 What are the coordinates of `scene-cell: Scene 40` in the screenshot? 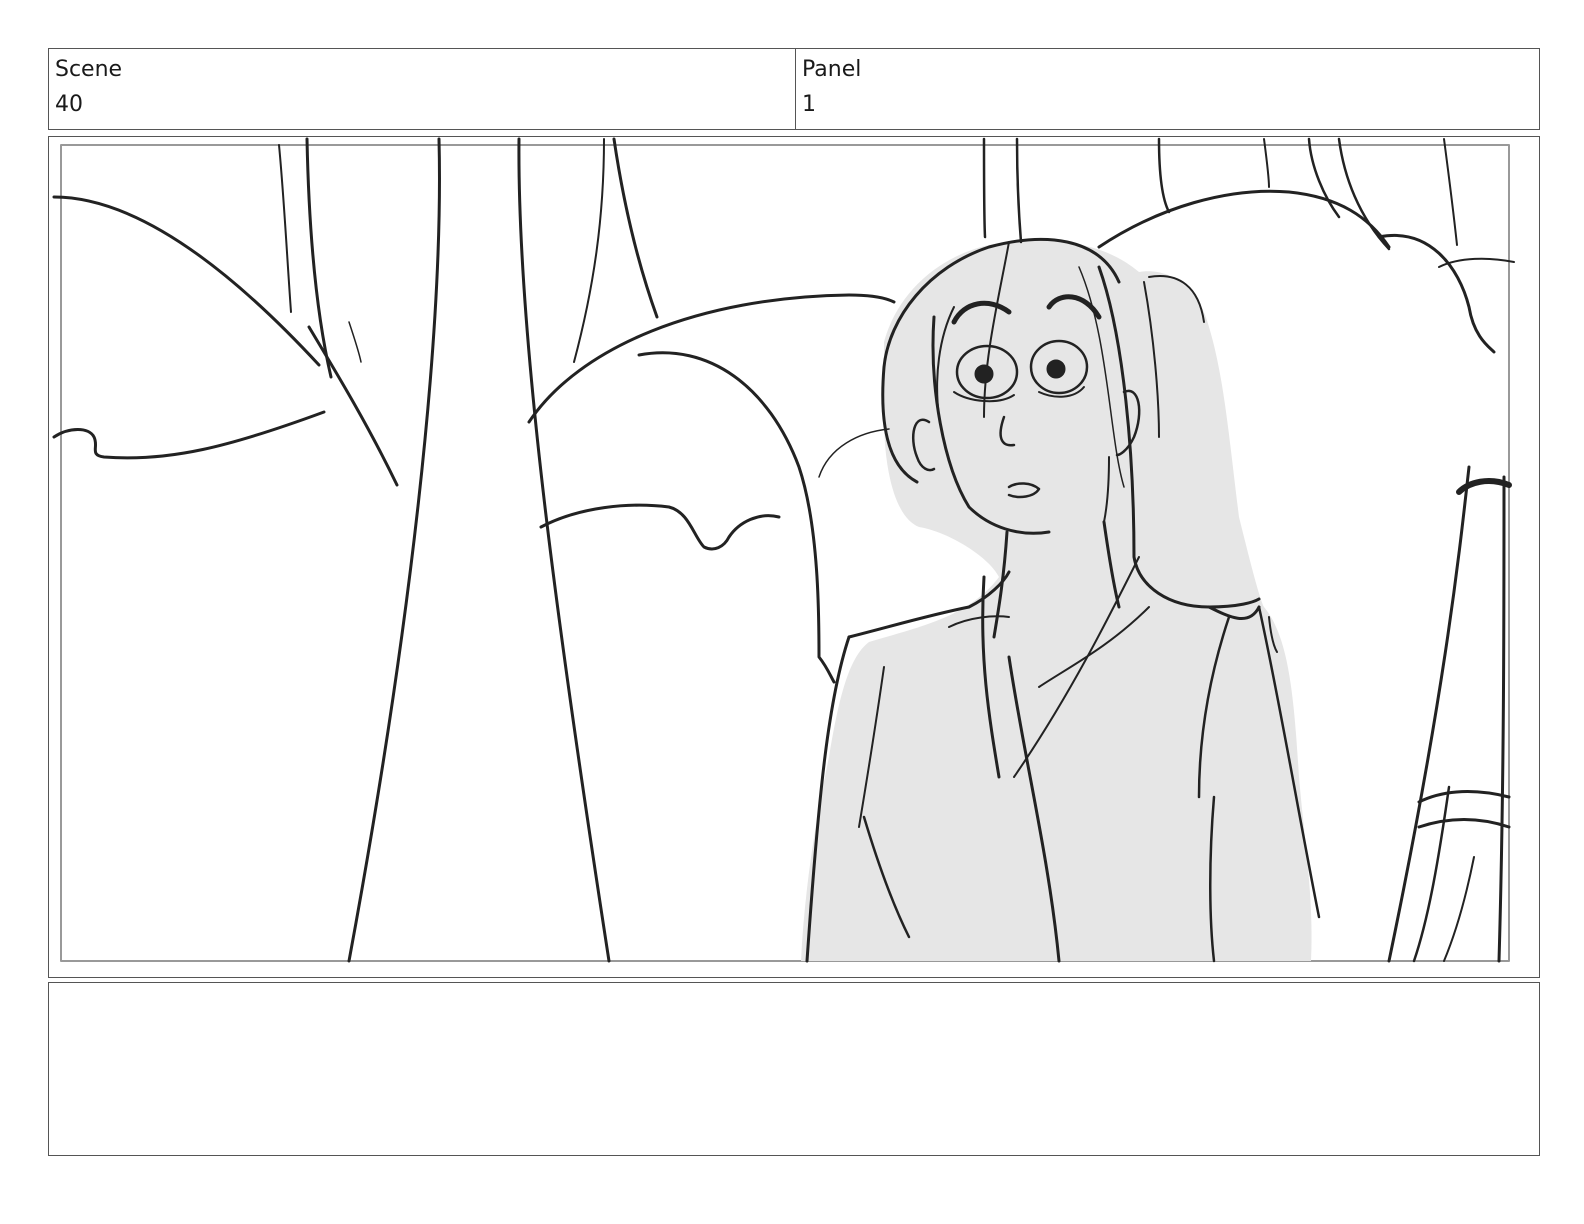 It's located at (422, 89).